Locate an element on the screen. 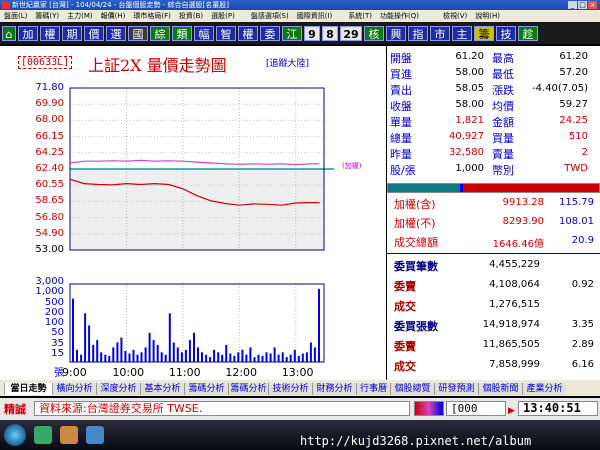  stat-value: 4,455,229 is located at coordinates (514, 264).